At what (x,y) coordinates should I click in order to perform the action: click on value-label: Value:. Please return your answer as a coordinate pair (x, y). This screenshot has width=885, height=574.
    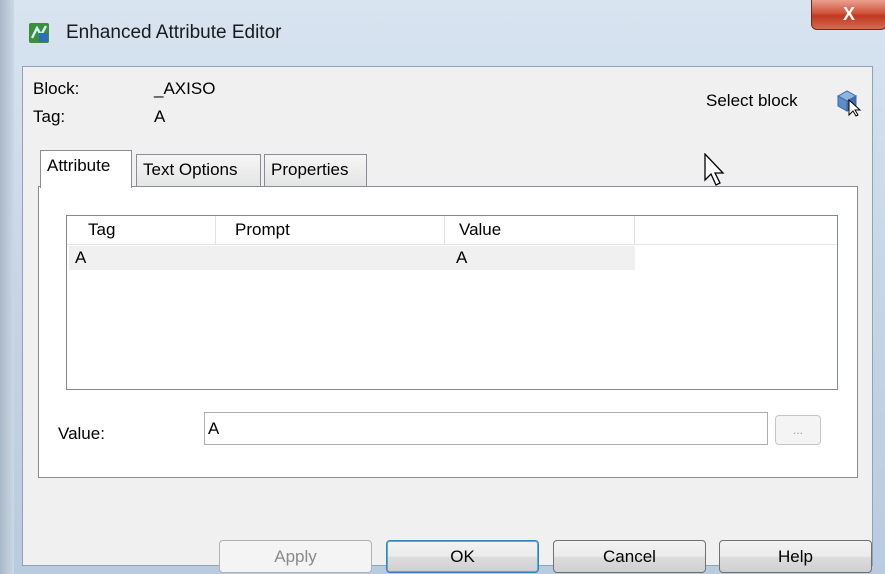
    Looking at the image, I should click on (81, 433).